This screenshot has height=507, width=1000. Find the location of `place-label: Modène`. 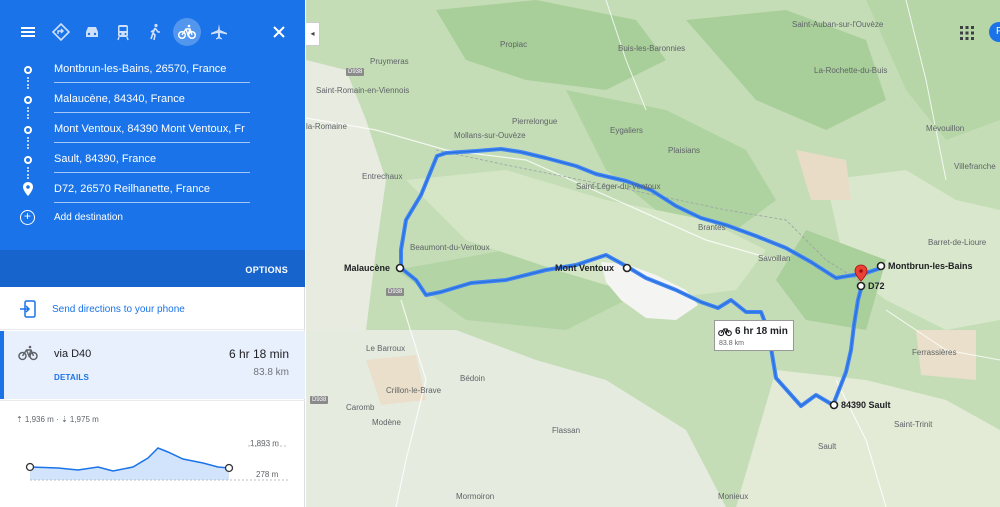

place-label: Modène is located at coordinates (386, 422).